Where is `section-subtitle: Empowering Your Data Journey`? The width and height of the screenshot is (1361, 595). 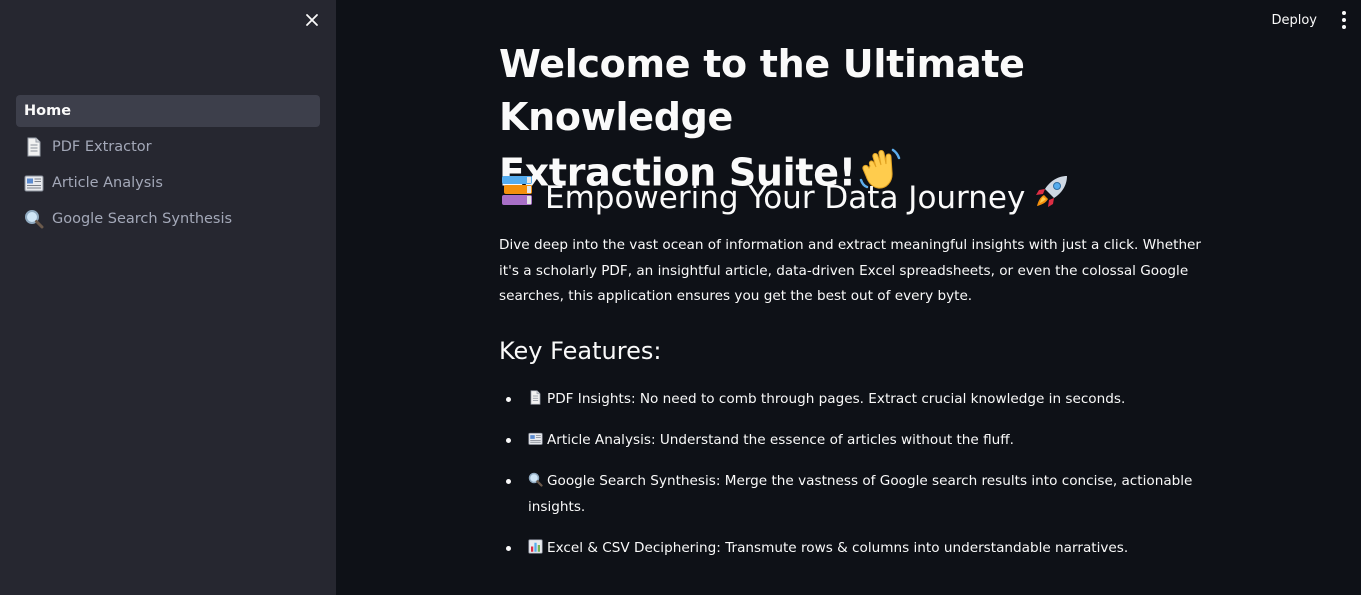
section-subtitle: Empowering Your Data Journey is located at coordinates (859, 197).